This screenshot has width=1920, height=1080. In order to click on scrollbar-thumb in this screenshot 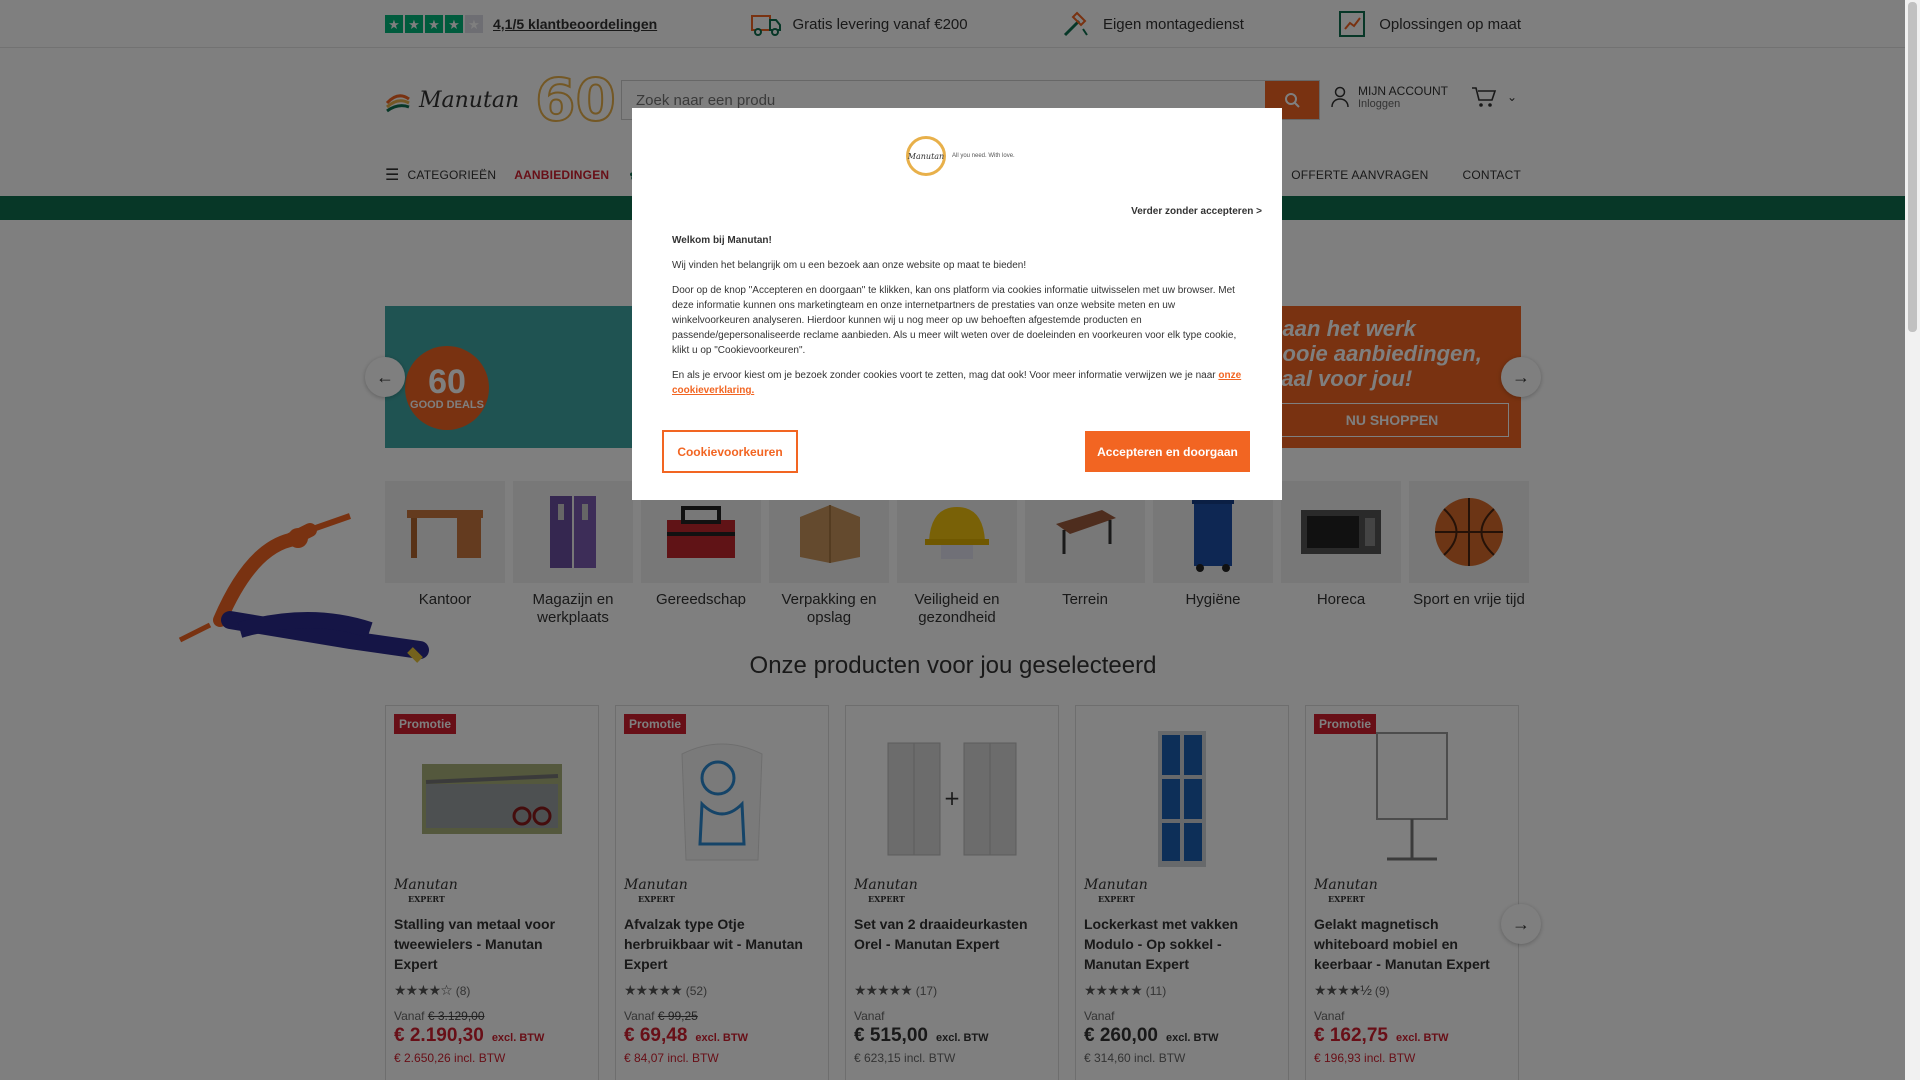, I will do `click(1912, 167)`.